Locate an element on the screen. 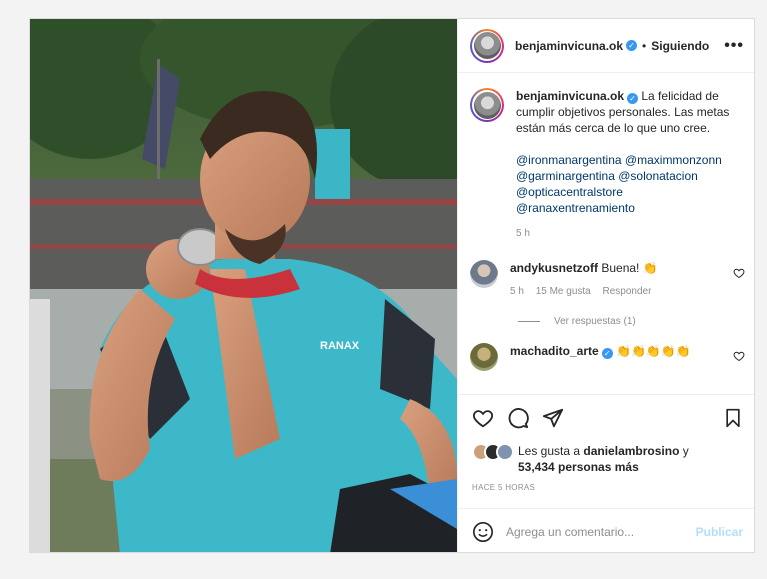  emoji-icon is located at coordinates (483, 532).